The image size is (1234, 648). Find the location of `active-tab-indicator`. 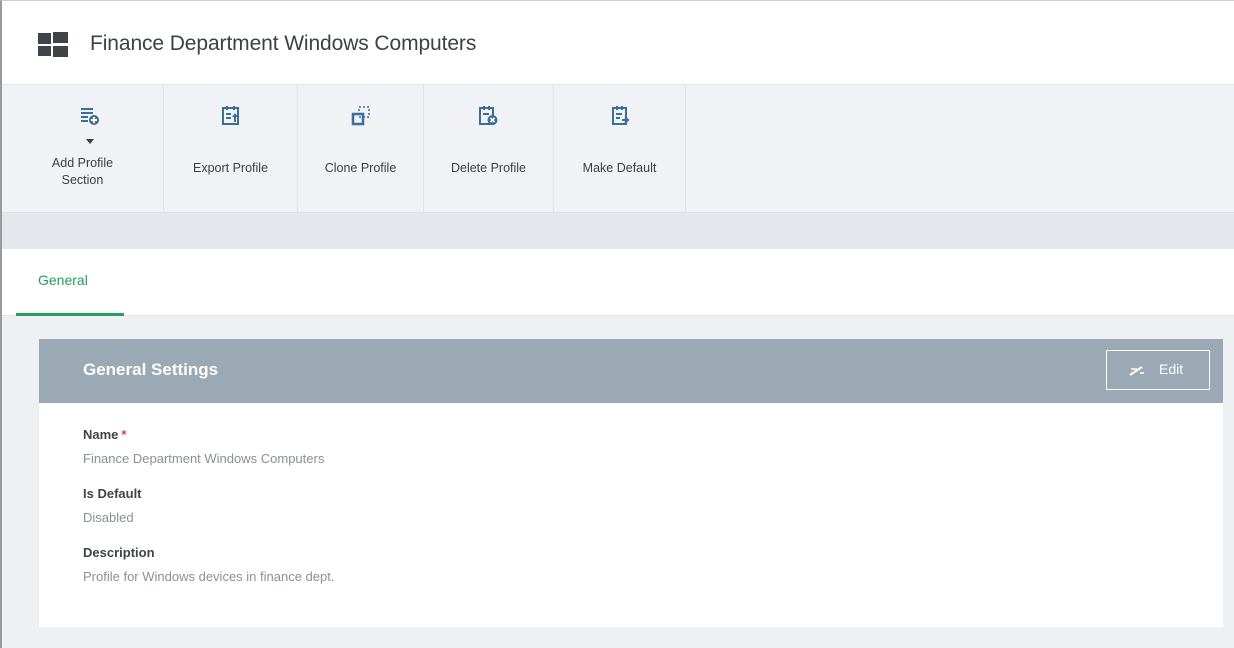

active-tab-indicator is located at coordinates (70, 314).